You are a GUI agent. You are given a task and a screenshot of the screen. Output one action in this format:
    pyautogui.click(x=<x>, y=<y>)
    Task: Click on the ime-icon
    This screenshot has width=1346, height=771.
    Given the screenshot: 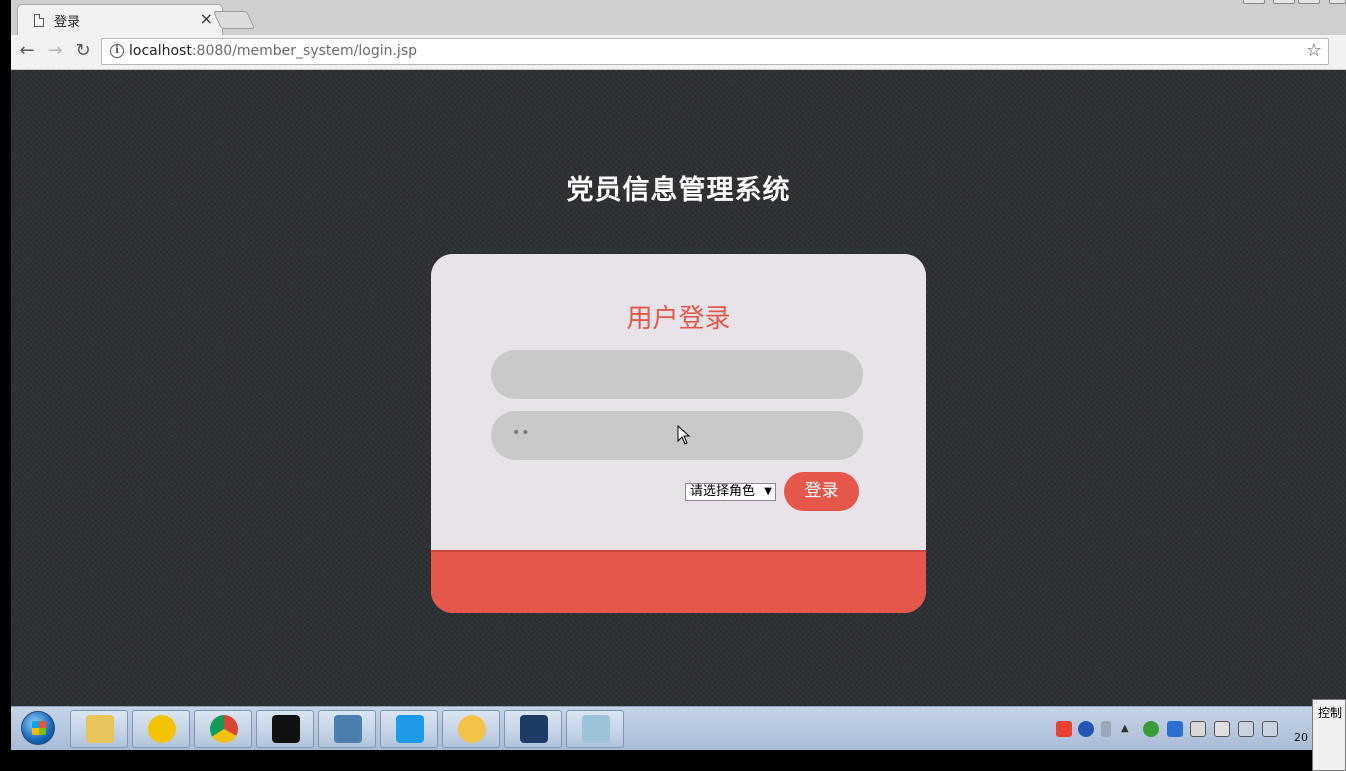 What is the action you would take?
    pyautogui.click(x=1064, y=729)
    